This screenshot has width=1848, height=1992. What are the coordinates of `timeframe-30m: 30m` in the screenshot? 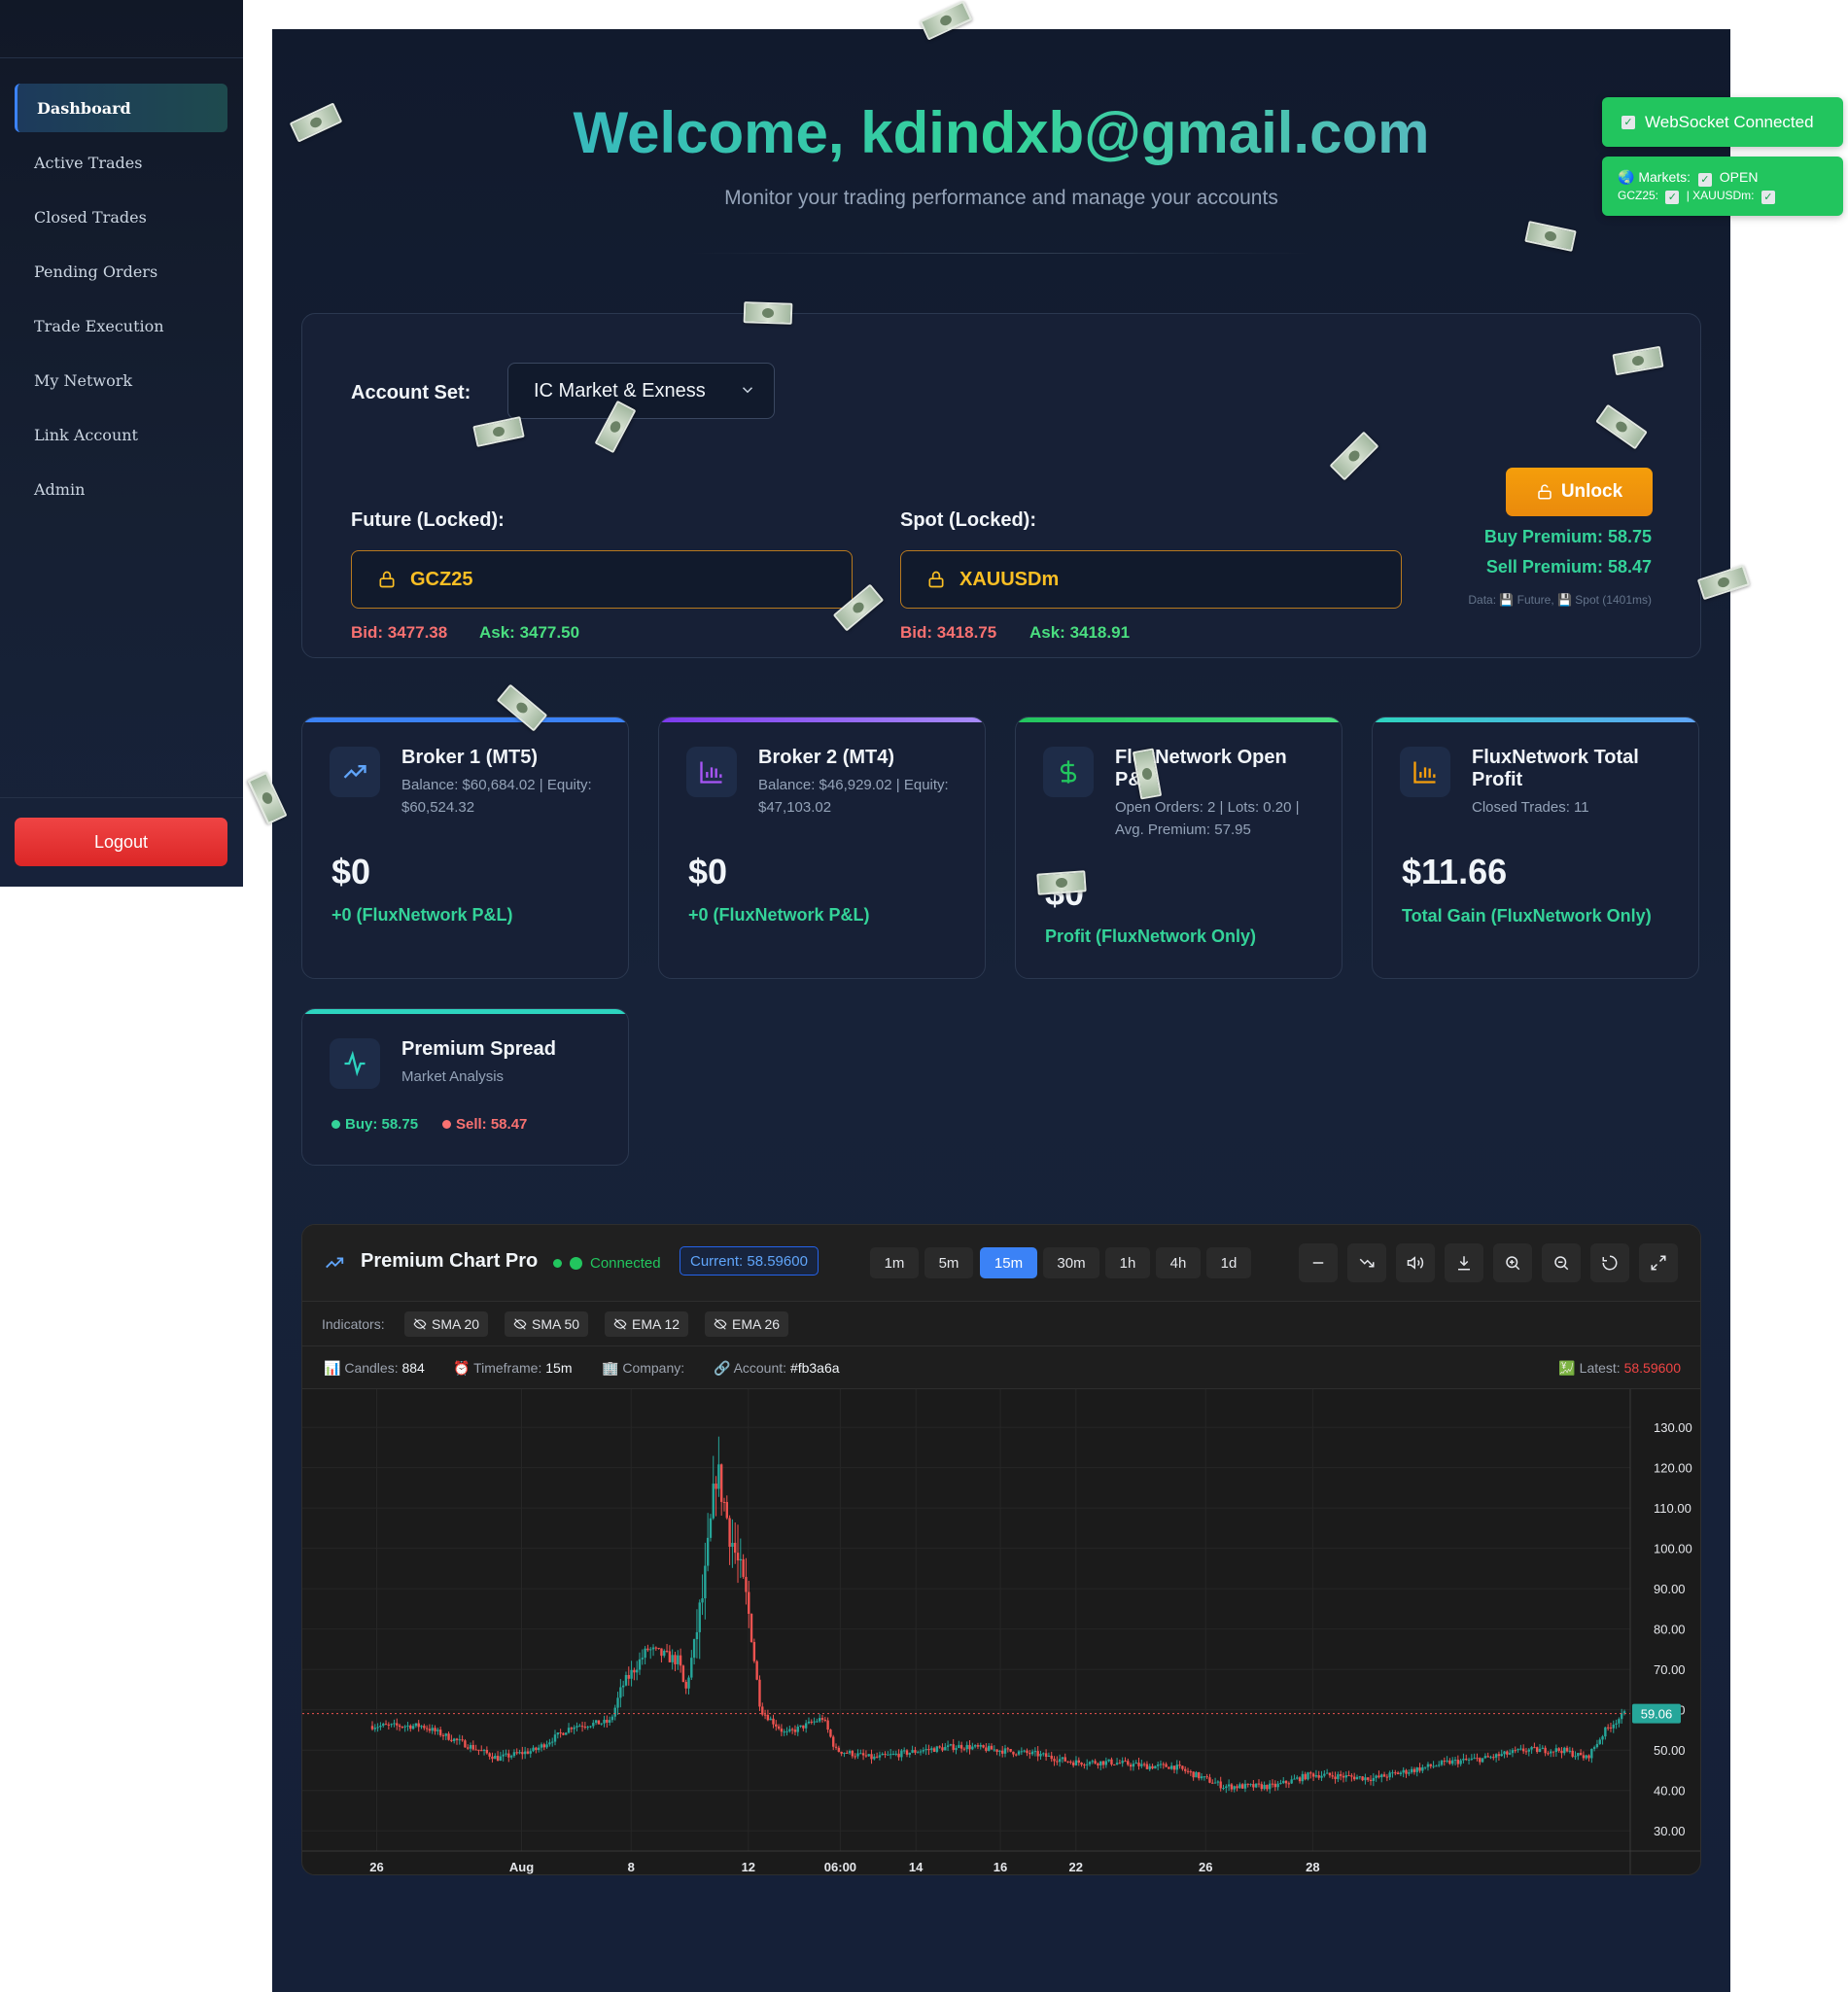 It's located at (1071, 1262).